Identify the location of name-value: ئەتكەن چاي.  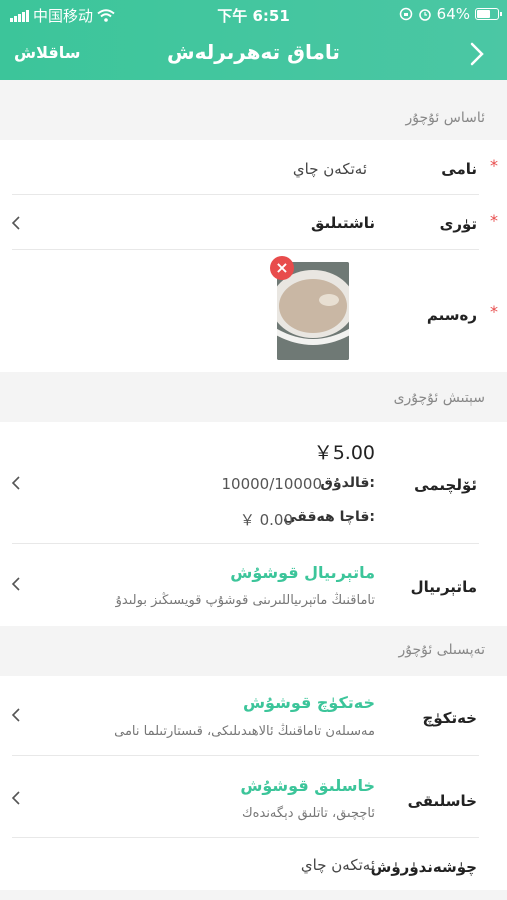
(330, 169).